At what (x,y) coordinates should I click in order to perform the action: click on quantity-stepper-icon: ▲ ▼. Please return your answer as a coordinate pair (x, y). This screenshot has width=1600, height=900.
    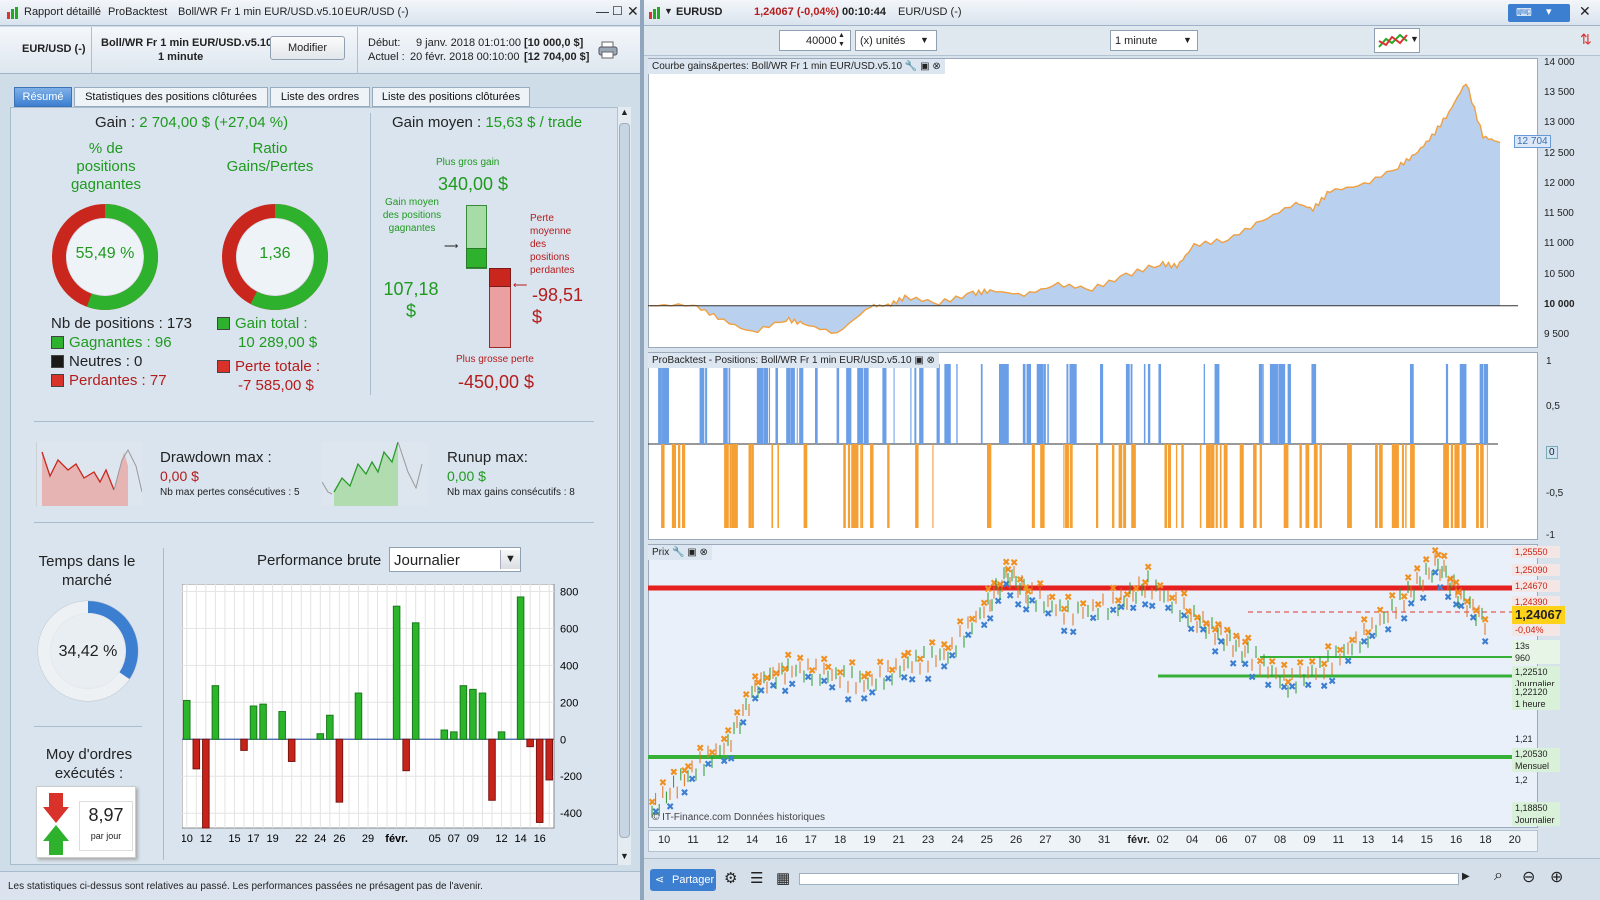
    Looking at the image, I should click on (841, 40).